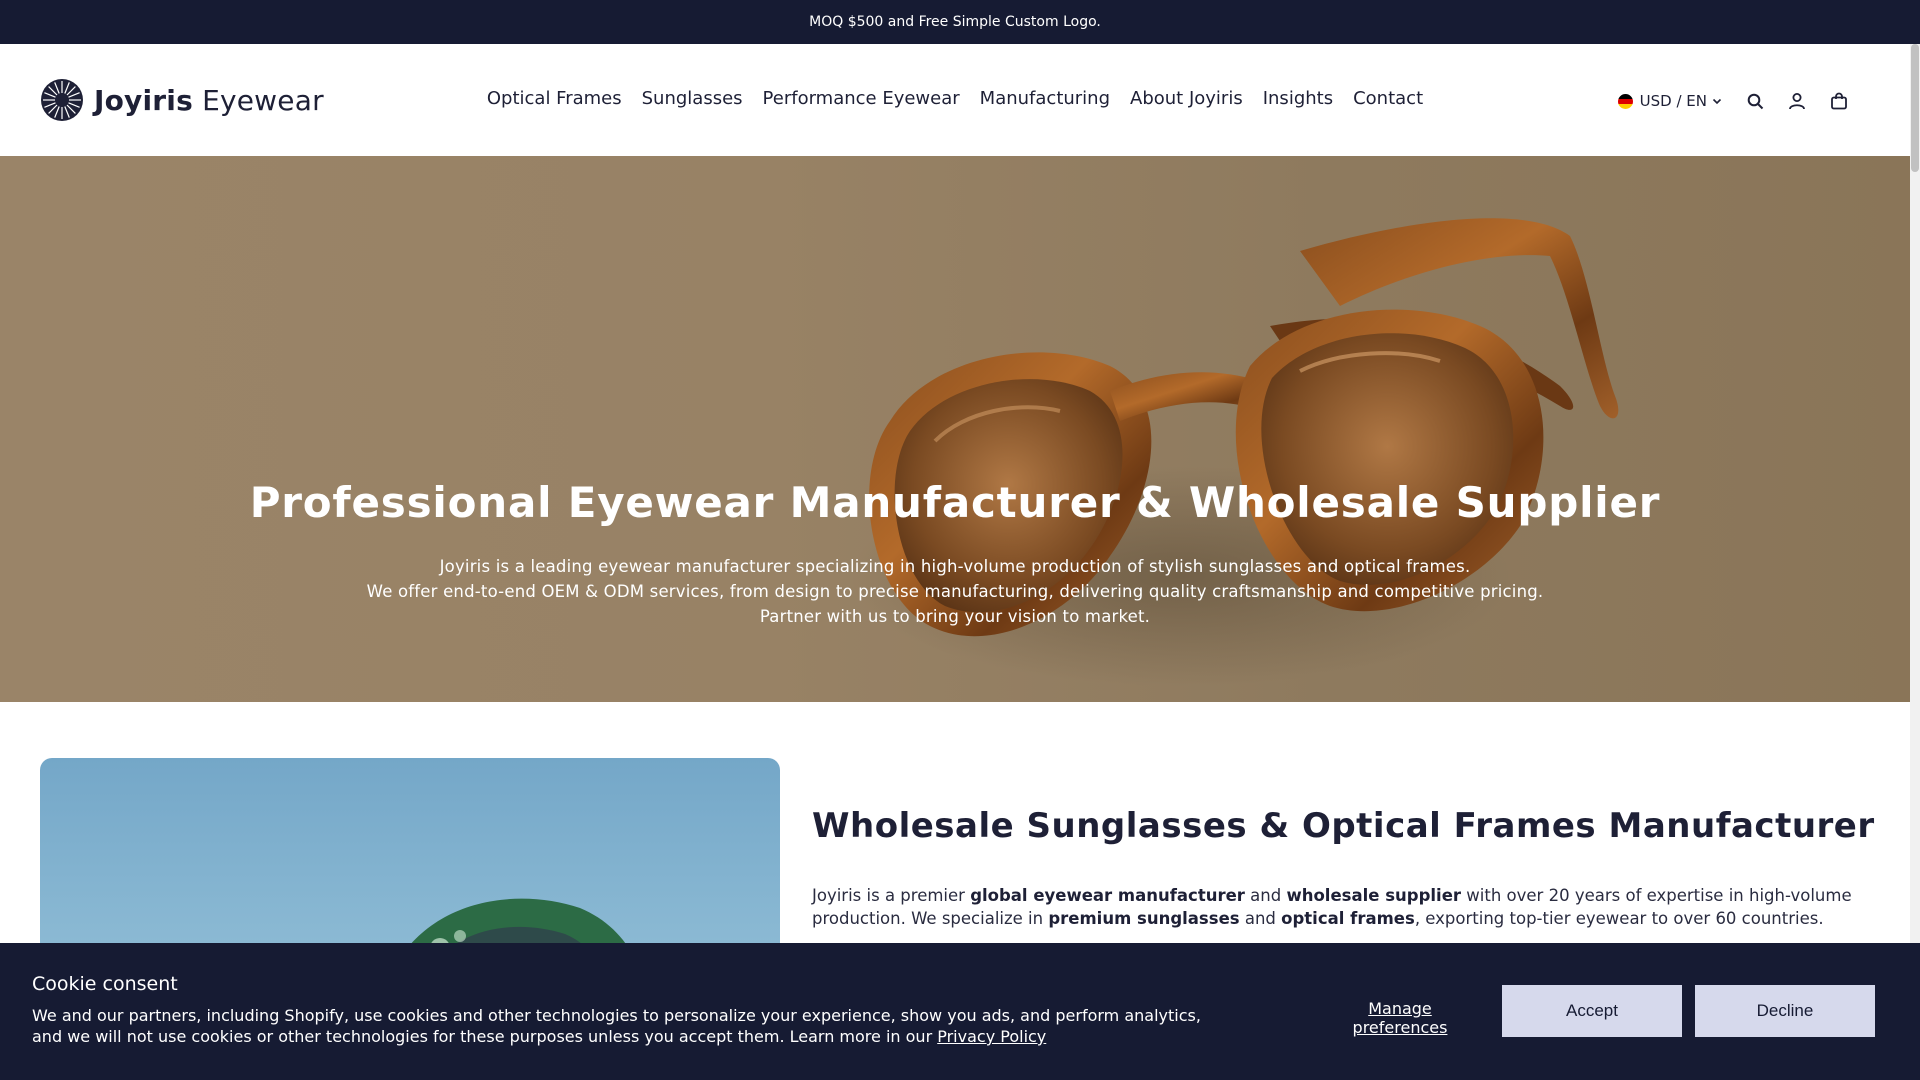  I want to click on header-tools: USD / EN, so click(1738, 101).